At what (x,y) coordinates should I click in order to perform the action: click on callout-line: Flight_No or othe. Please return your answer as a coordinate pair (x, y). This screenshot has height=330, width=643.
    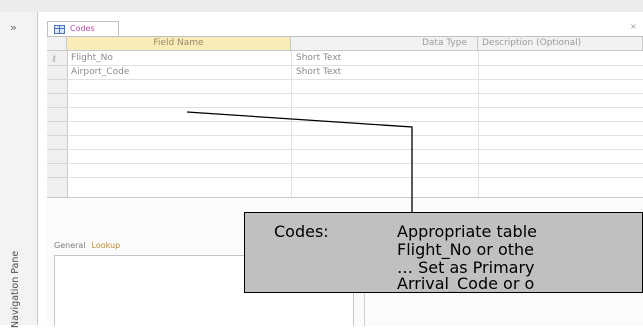
    Looking at the image, I should click on (466, 249).